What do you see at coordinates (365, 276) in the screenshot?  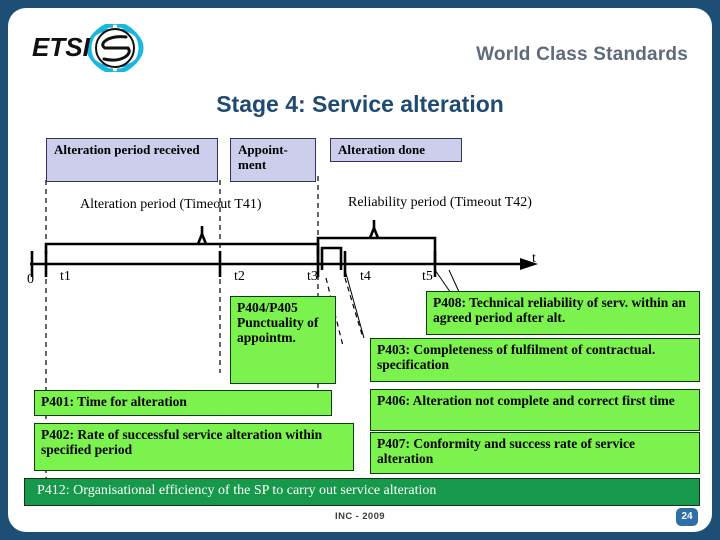 I see `axis-tick-t4: t4` at bounding box center [365, 276].